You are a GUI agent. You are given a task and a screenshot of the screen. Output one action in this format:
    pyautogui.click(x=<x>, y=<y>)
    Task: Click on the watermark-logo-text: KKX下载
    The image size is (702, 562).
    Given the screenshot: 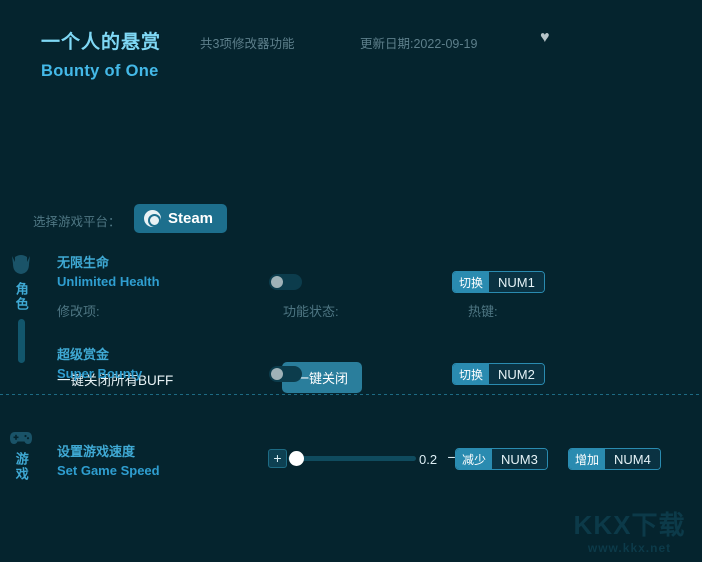 What is the action you would take?
    pyautogui.click(x=629, y=525)
    